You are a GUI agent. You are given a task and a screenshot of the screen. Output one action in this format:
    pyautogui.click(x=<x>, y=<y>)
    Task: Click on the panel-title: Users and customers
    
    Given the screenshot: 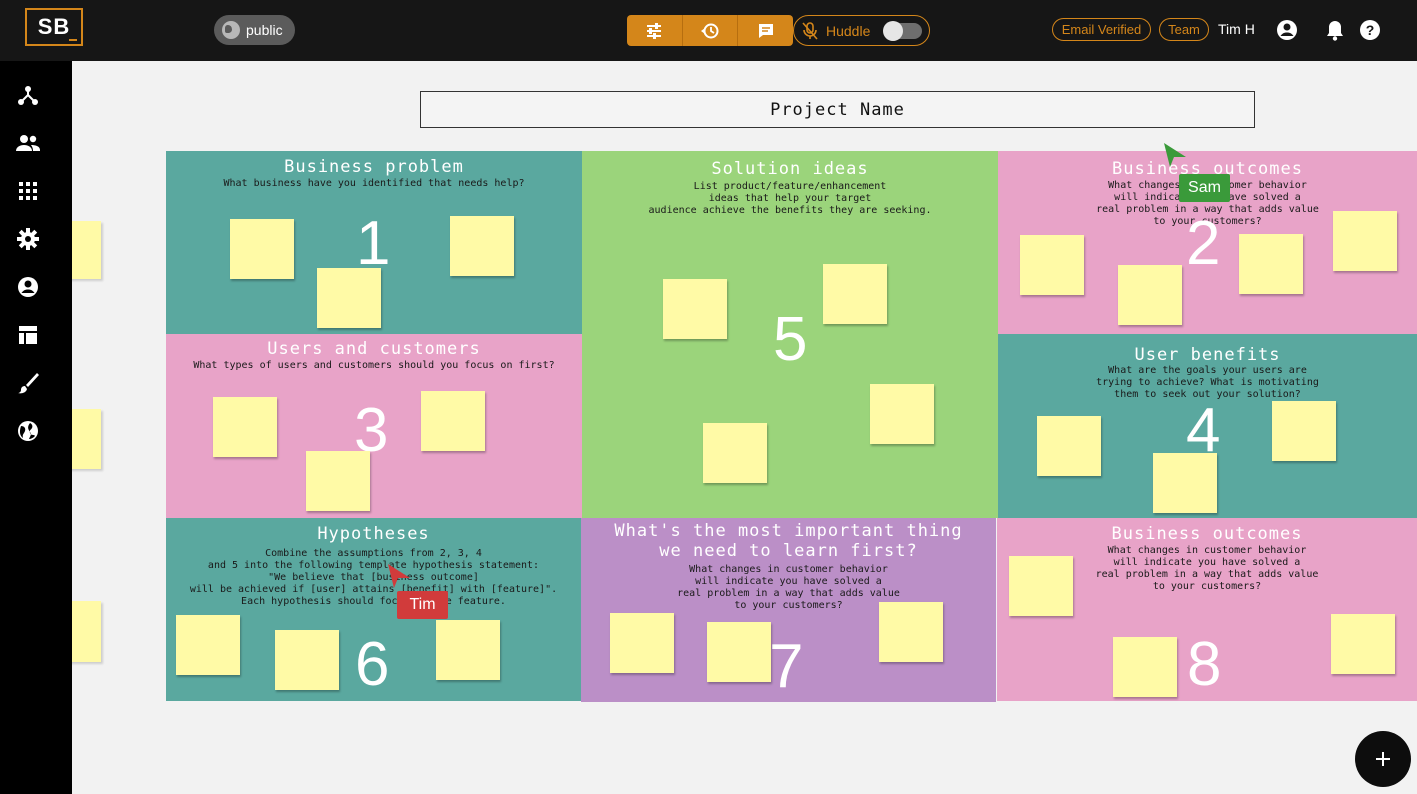 What is the action you would take?
    pyautogui.click(x=374, y=349)
    